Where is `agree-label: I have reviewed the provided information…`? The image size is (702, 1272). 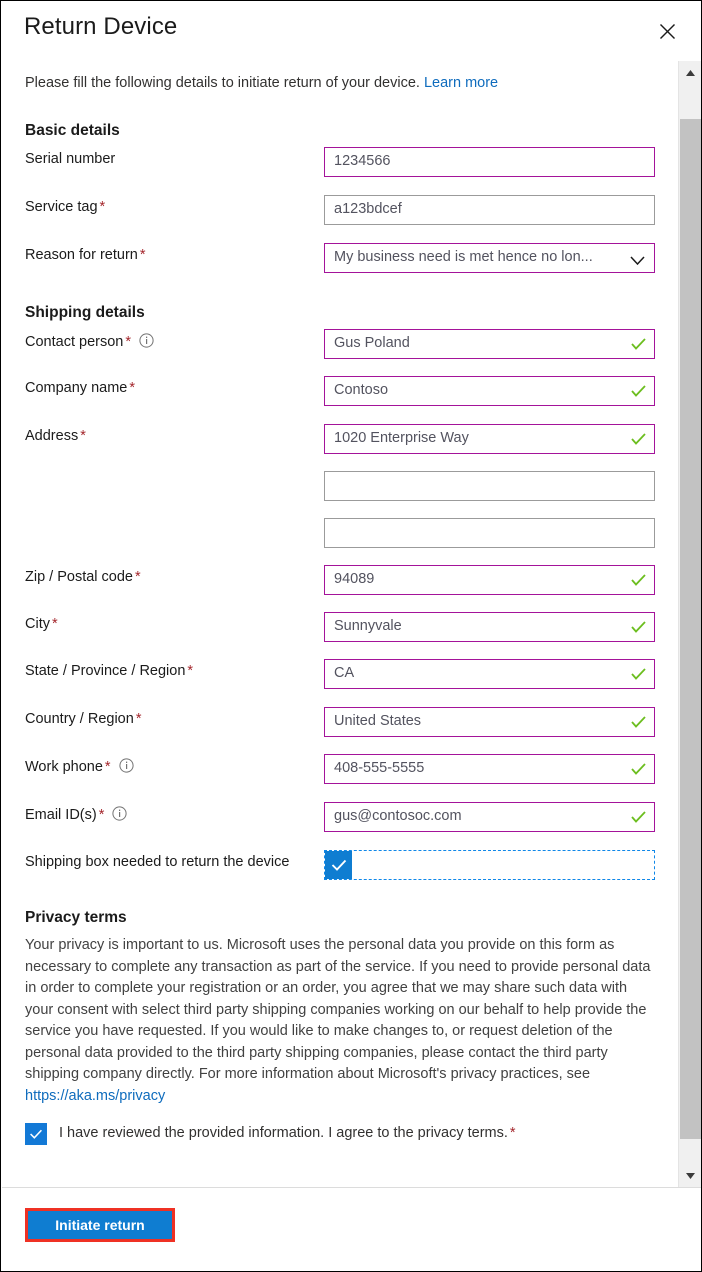 agree-label: I have reviewed the provided information… is located at coordinates (287, 1133).